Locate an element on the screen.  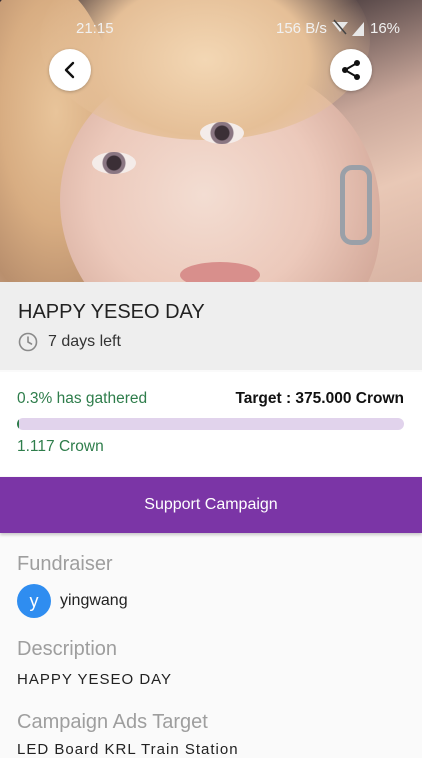
status-time: 21:15 is located at coordinates (95, 28).